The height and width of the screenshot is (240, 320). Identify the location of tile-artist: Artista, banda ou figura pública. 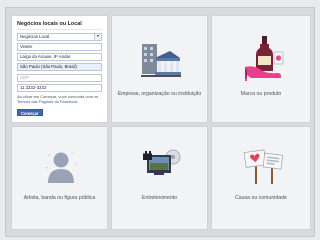
(59, 178).